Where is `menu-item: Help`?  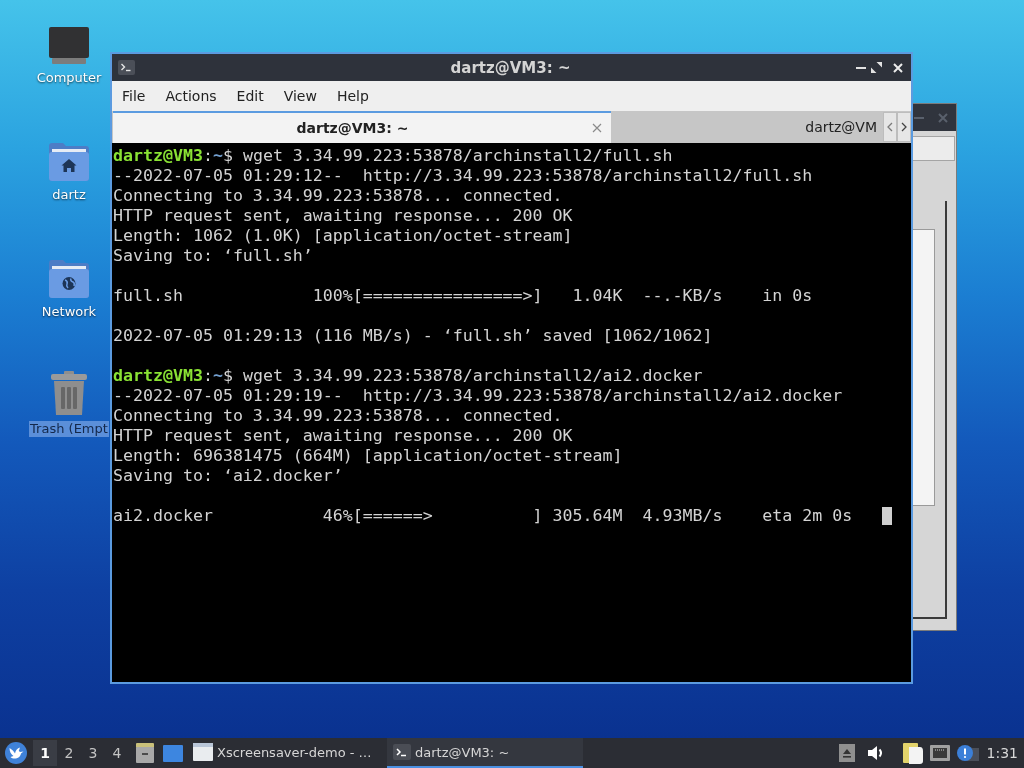
menu-item: Help is located at coordinates (352, 96).